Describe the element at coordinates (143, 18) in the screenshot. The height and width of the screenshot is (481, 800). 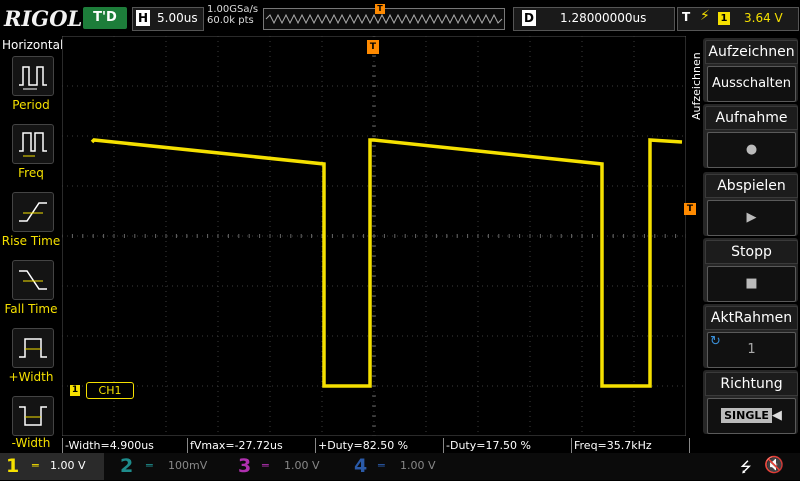
I see `horizontal-label: H` at that location.